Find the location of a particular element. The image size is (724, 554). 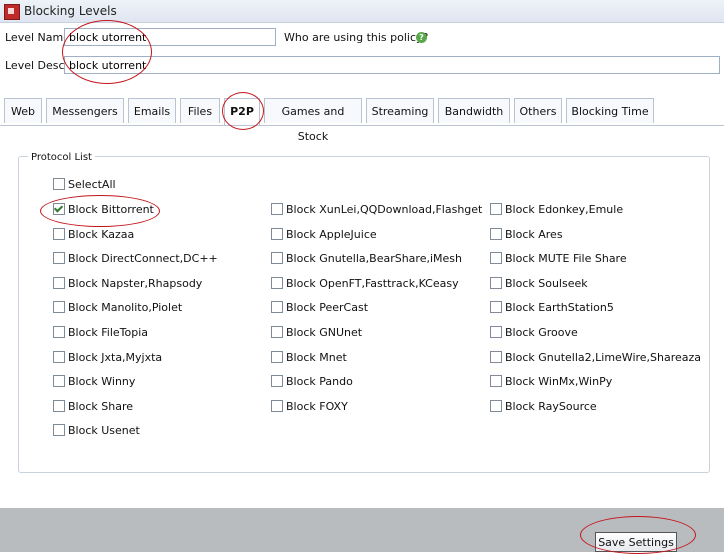

checkbox-block-applejuice: Block AppleJuice is located at coordinates (324, 234).